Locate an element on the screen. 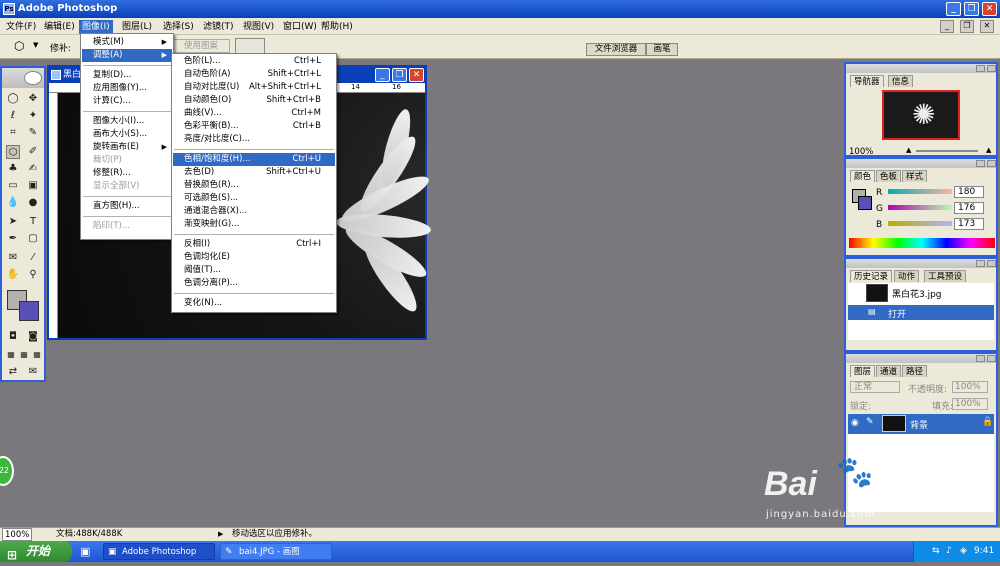  doc-close-icon: ✕ is located at coordinates (987, 26).